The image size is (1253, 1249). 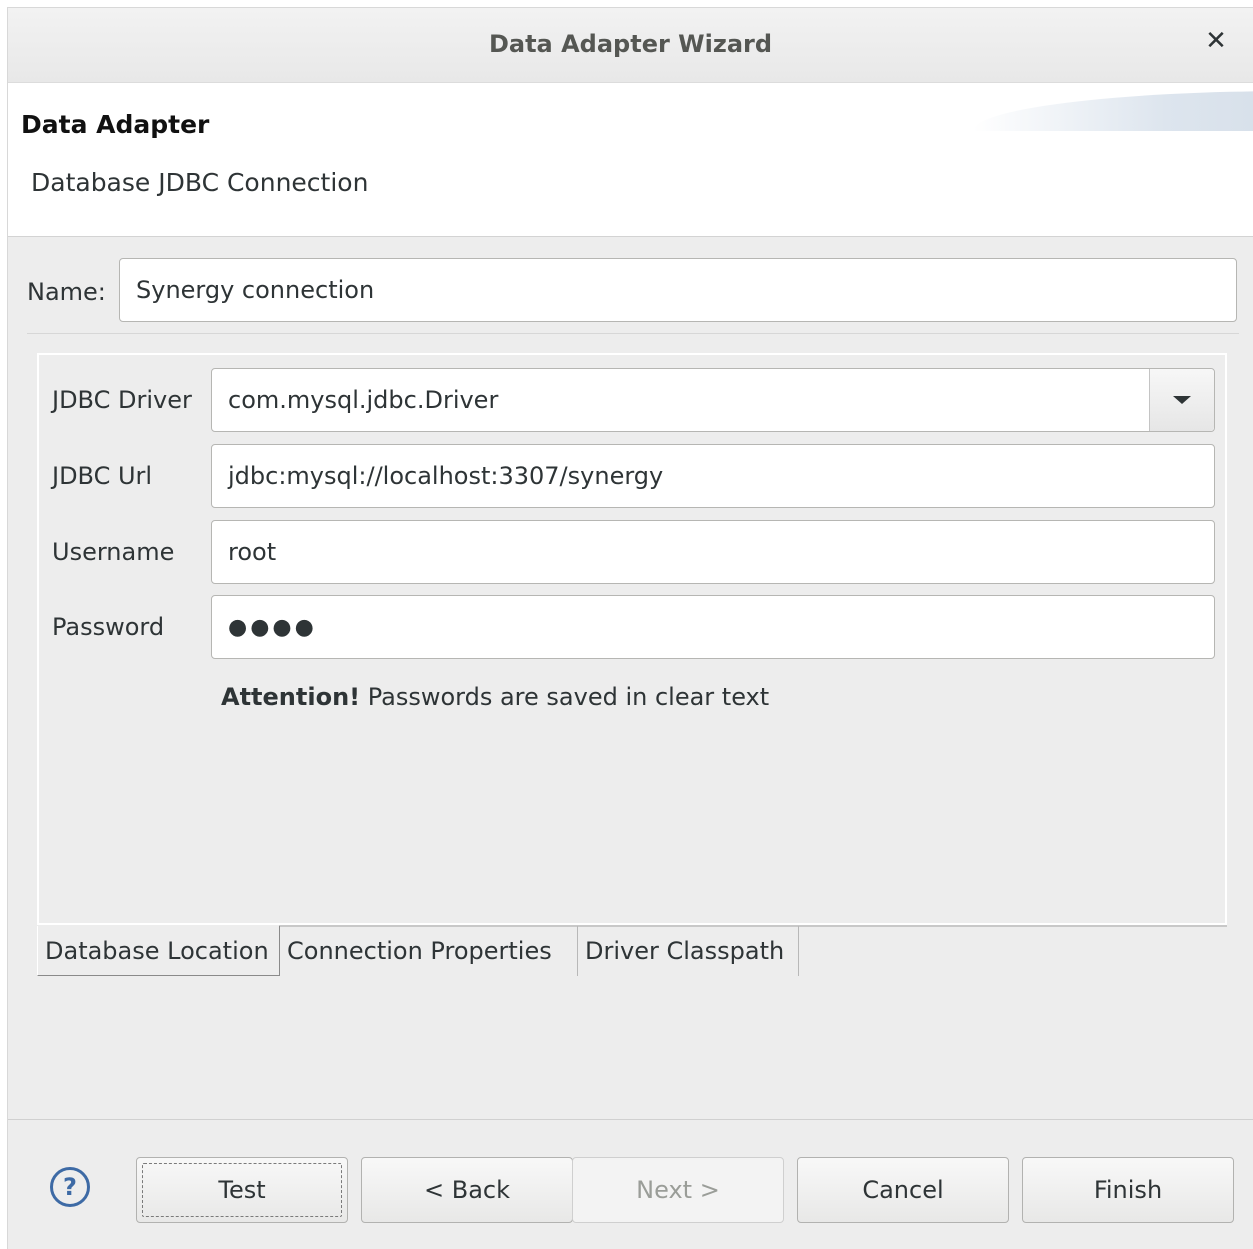 I want to click on name-label: Name:, so click(x=66, y=292).